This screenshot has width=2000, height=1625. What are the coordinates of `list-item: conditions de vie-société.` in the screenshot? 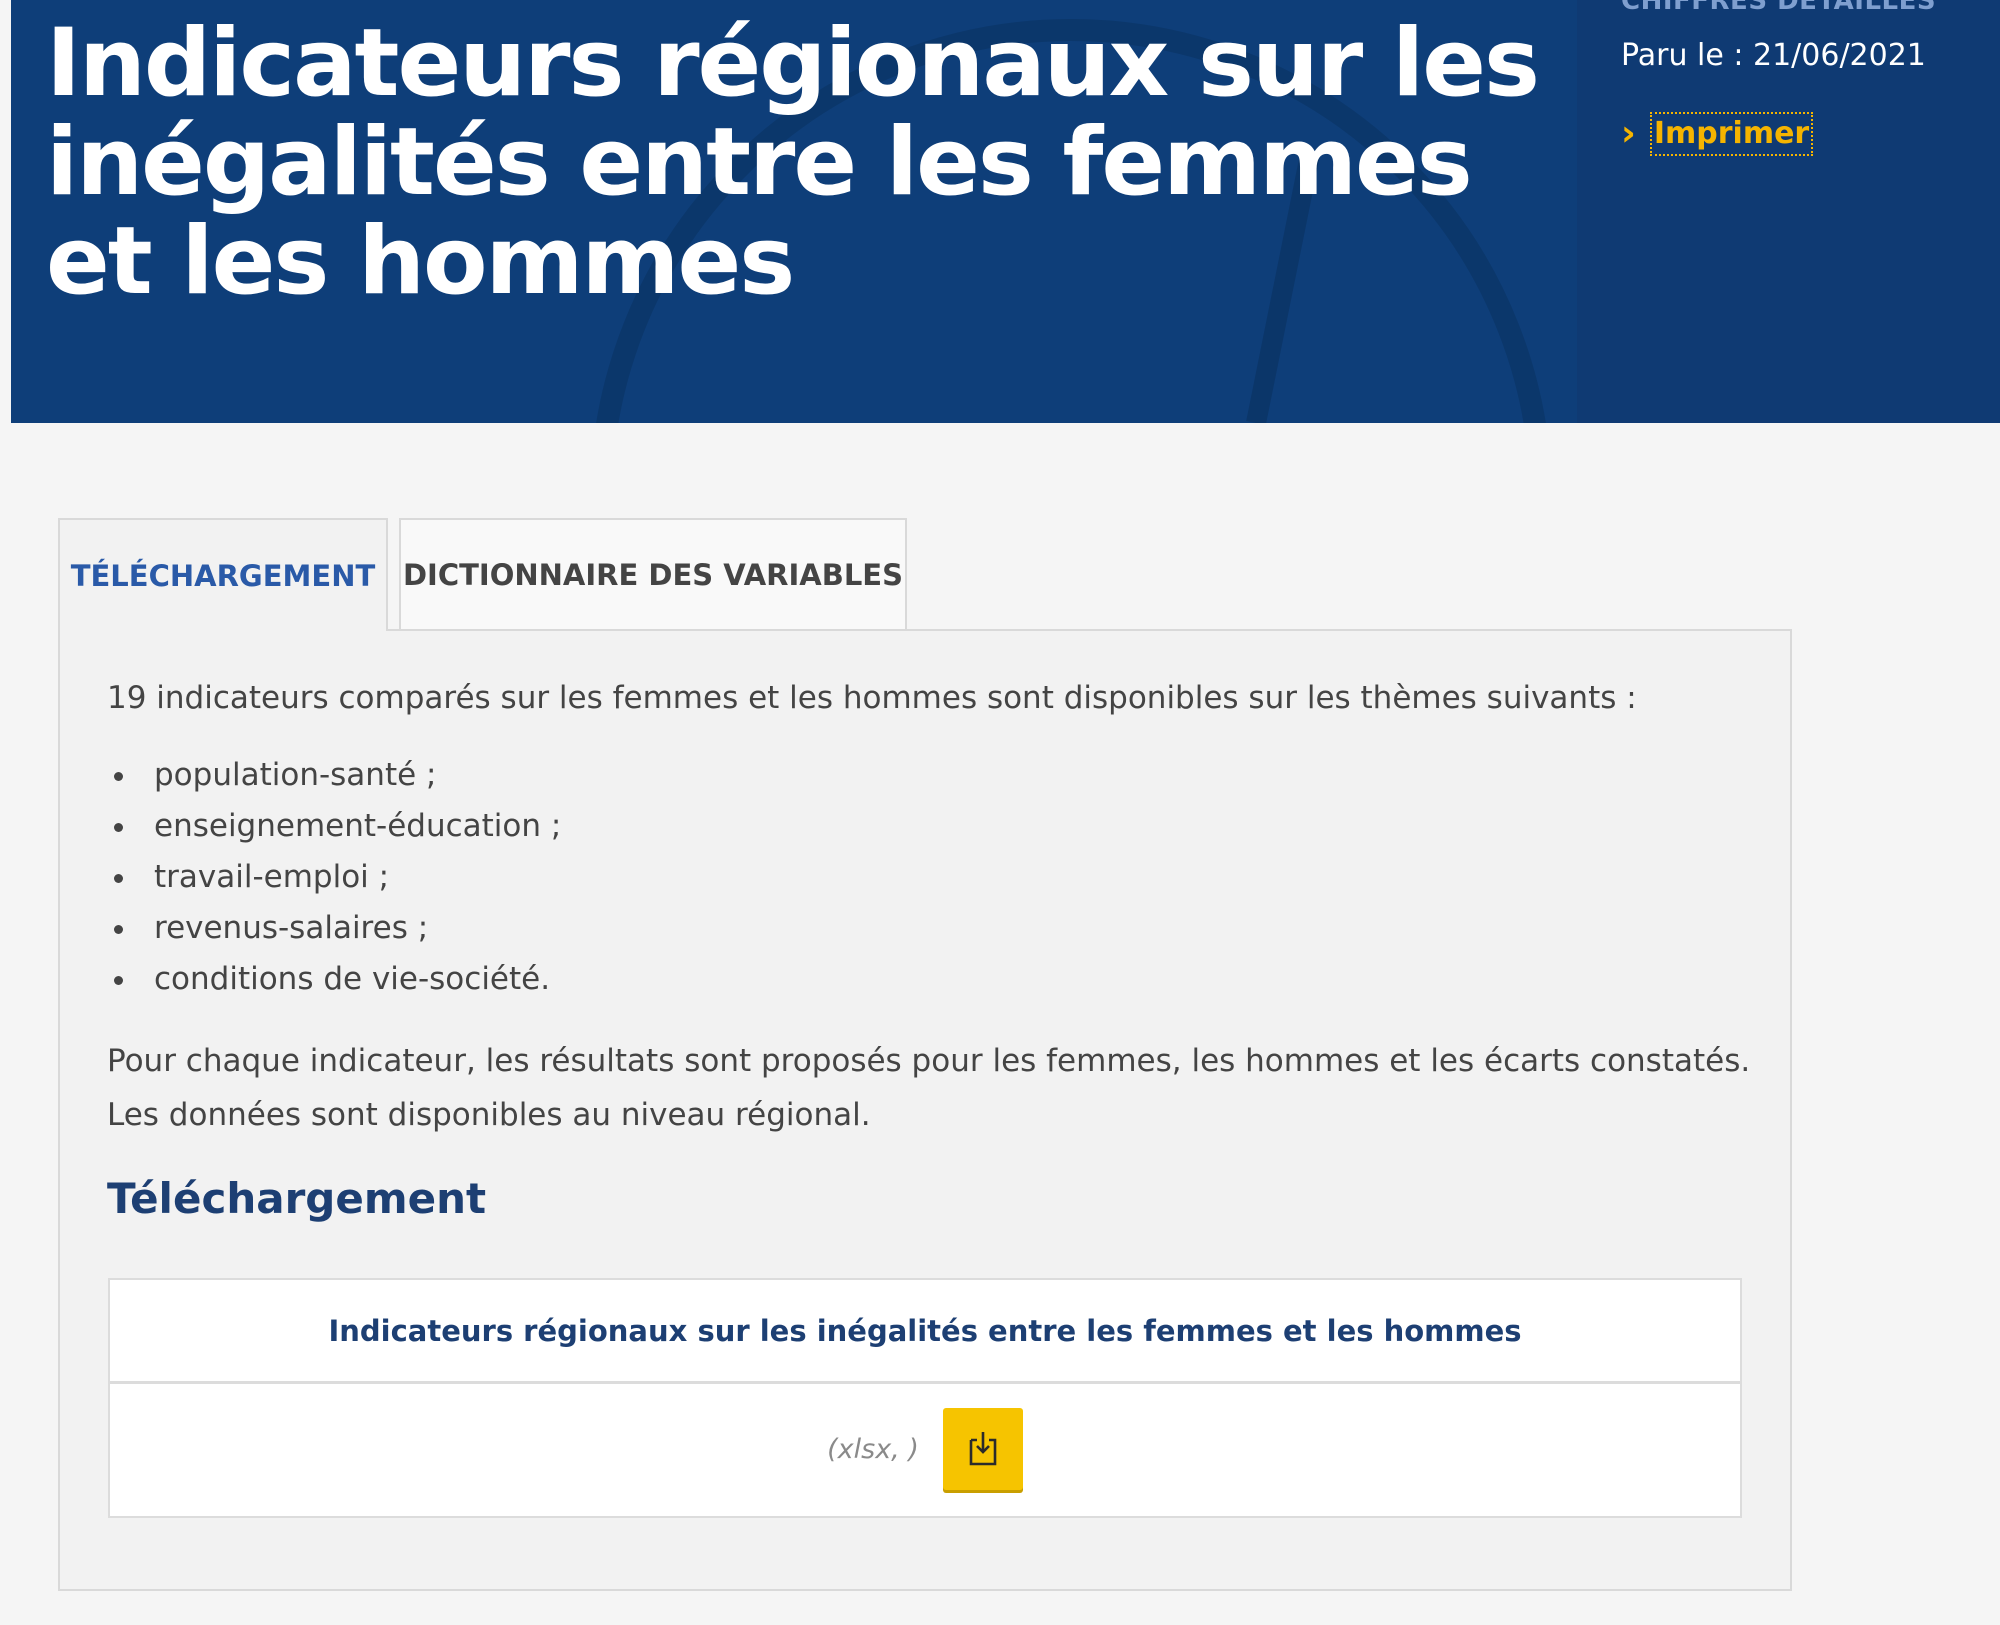 It's located at (334, 979).